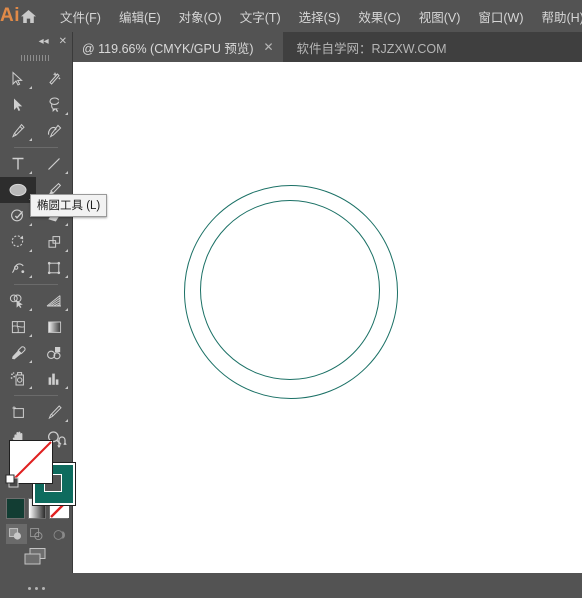 This screenshot has height=598, width=582. I want to click on magic-wand-icon, so click(54, 79).